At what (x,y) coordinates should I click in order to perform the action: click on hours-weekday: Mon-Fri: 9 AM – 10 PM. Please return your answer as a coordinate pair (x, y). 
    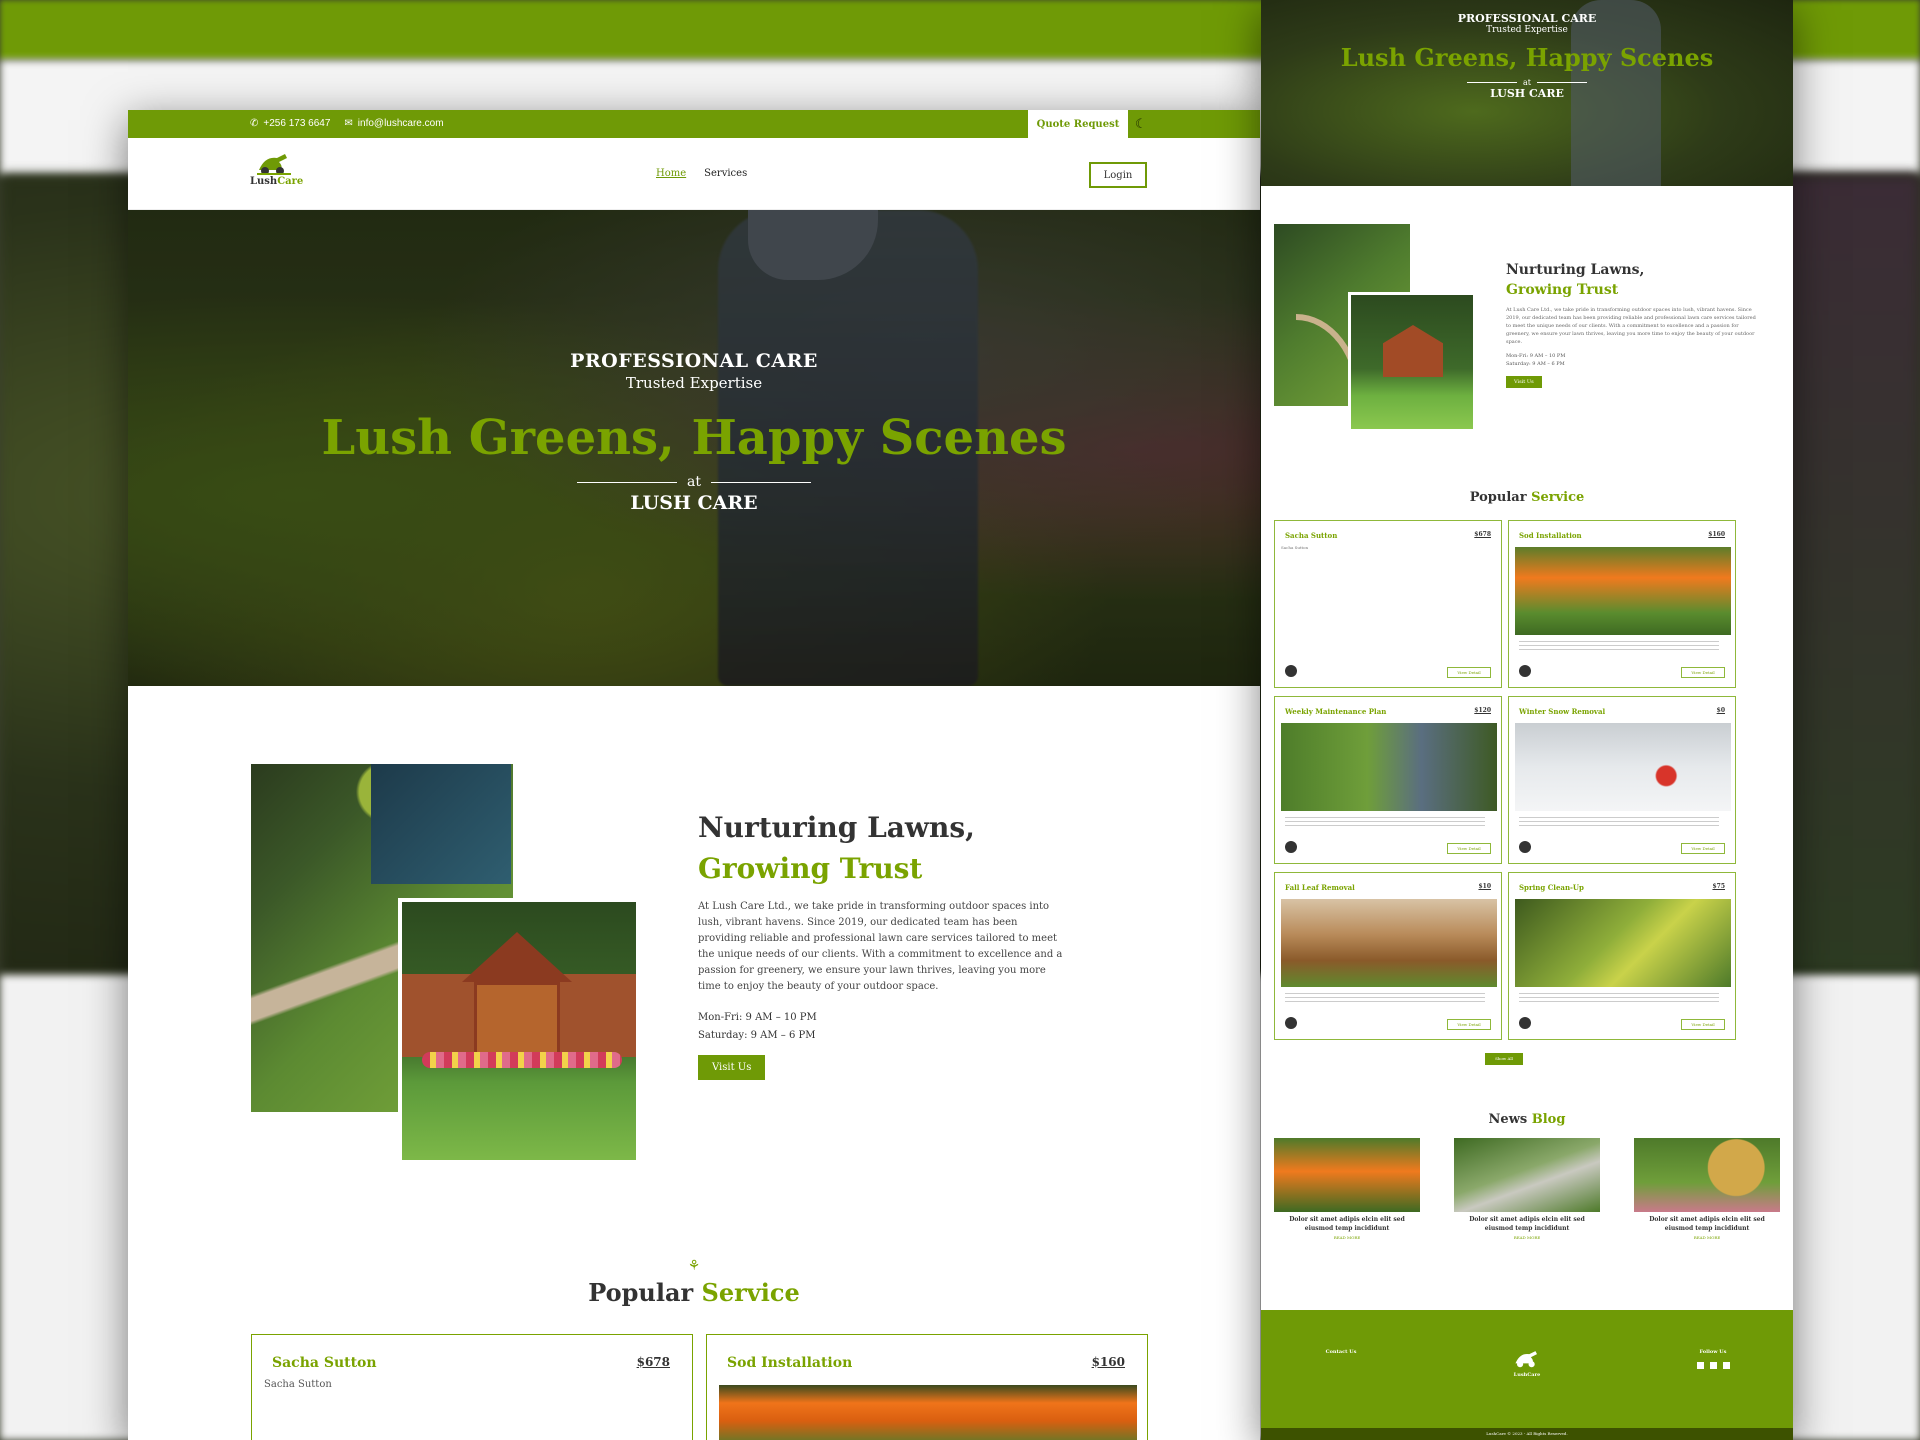
    Looking at the image, I should click on (757, 1017).